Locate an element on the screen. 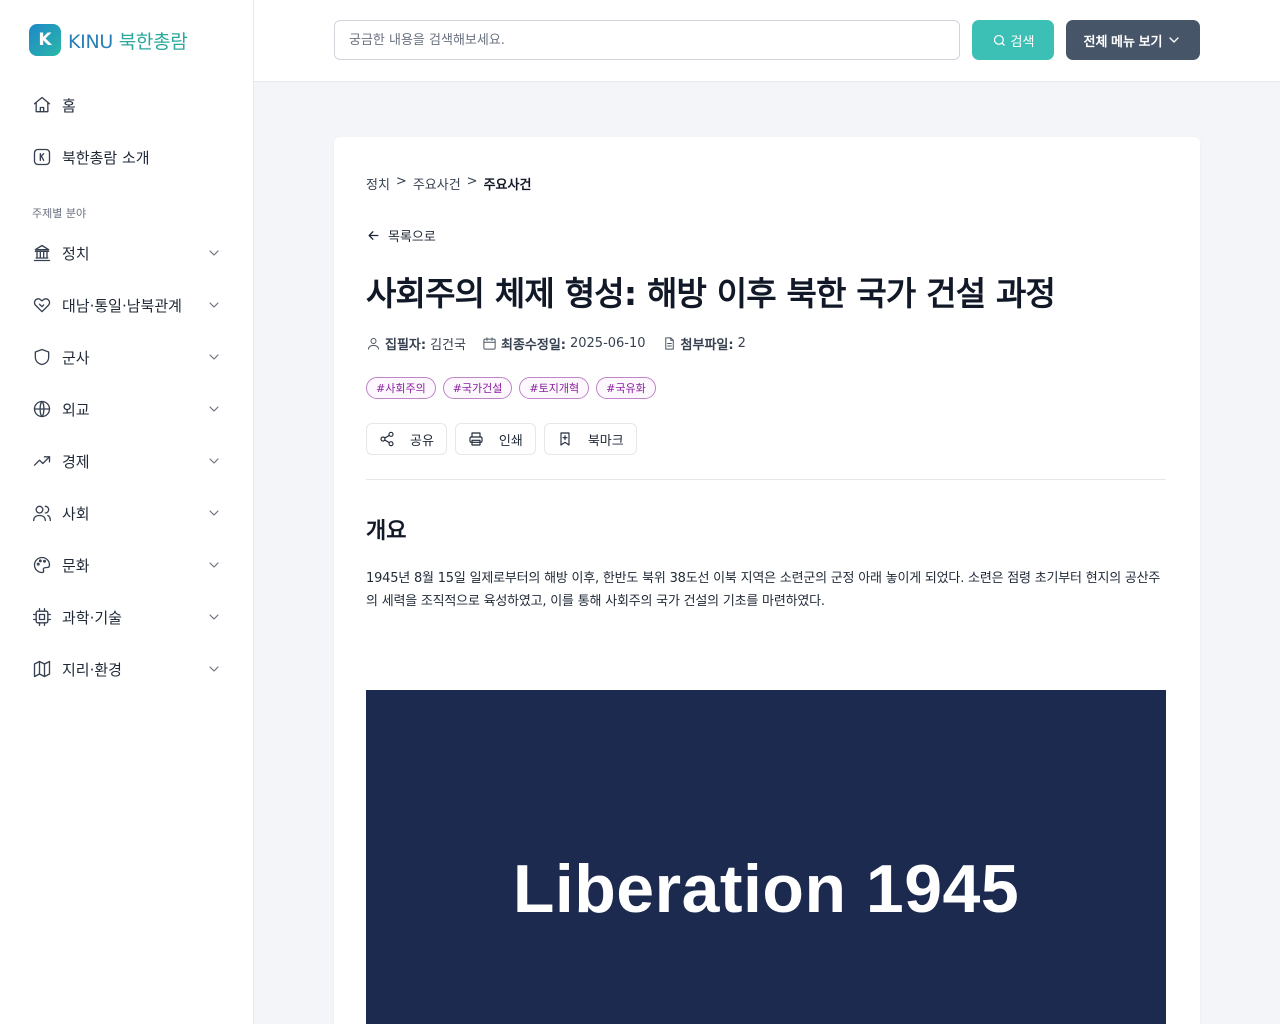 The height and width of the screenshot is (1024, 1280). sidebar-item-label: 정치 is located at coordinates (76, 253).